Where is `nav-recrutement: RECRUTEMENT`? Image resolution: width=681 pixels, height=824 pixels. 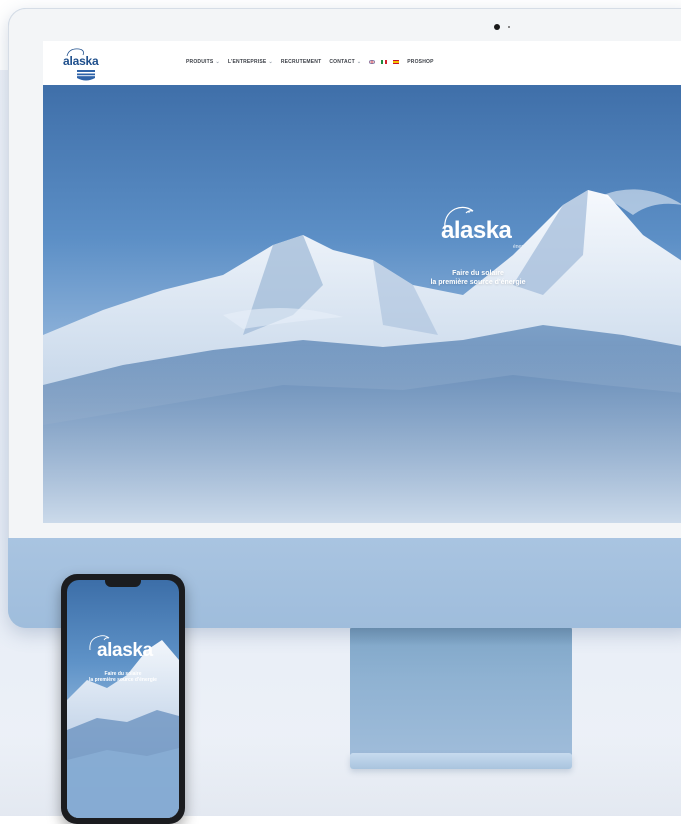
nav-recrutement: RECRUTEMENT is located at coordinates (301, 62).